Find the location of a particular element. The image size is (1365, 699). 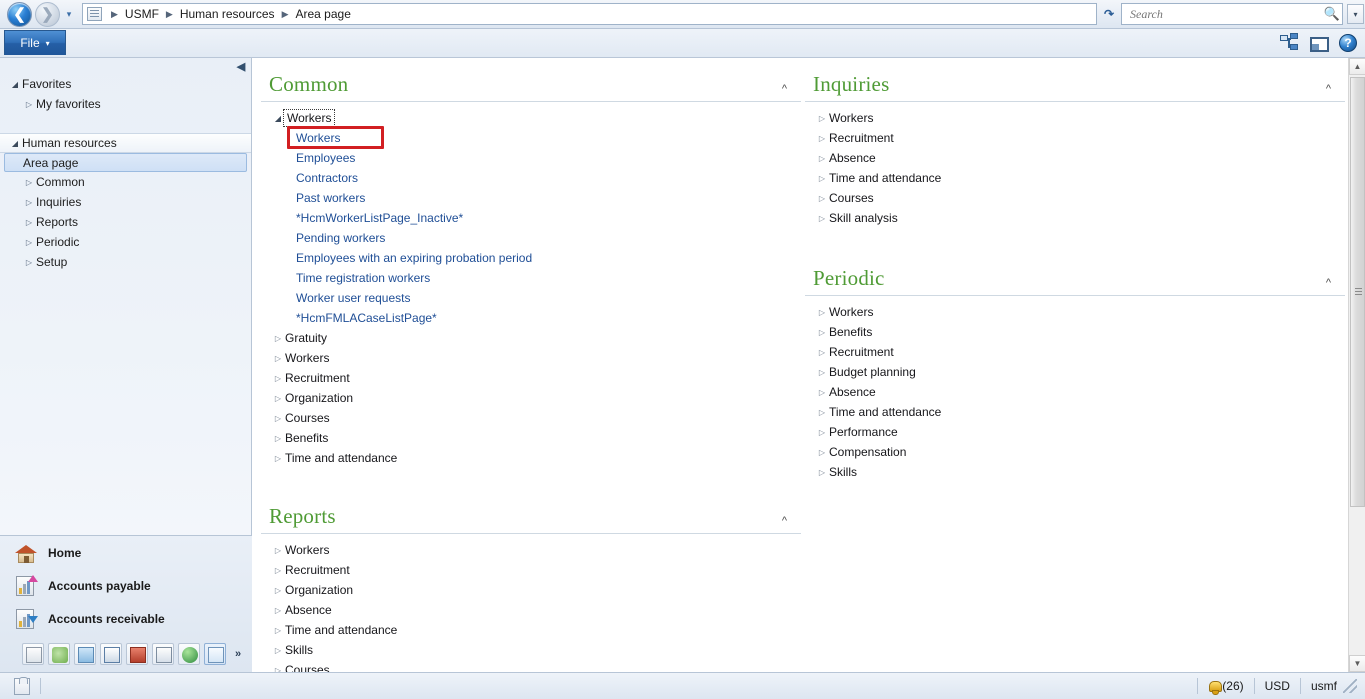

group-time-and-attendance: ▷ Time and attendance is located at coordinates (531, 458).